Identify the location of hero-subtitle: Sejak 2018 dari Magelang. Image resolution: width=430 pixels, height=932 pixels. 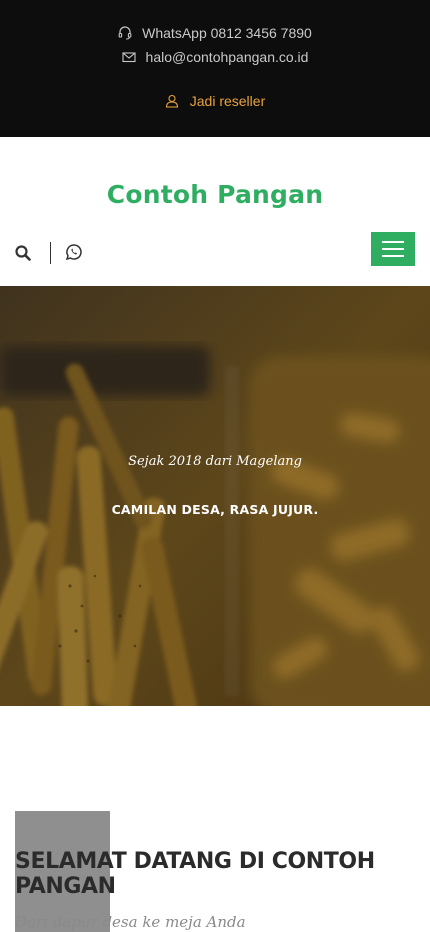
(215, 461).